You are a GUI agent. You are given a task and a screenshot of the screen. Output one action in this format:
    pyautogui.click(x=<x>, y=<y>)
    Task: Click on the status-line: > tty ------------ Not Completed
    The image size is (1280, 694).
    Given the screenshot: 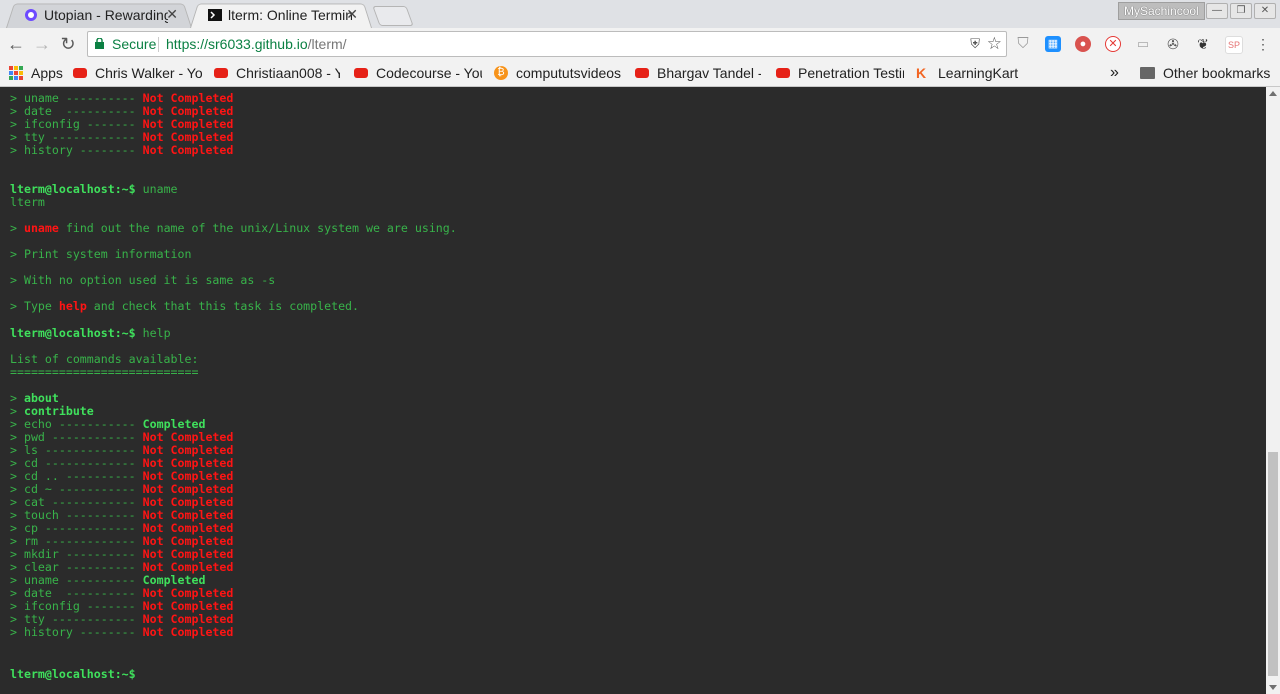 What is the action you would take?
    pyautogui.click(x=121, y=137)
    